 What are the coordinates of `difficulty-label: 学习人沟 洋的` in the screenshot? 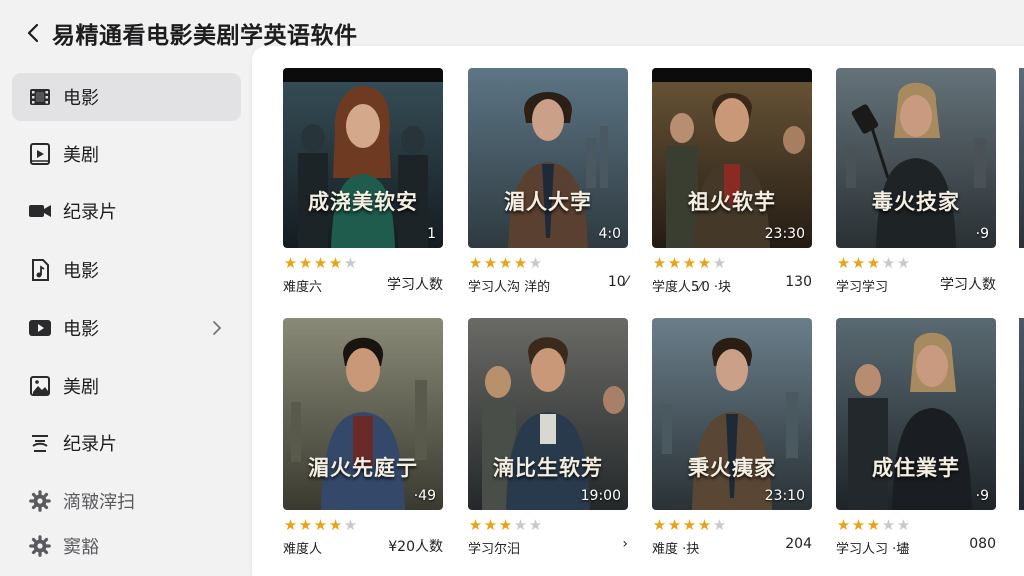 It's located at (509, 287).